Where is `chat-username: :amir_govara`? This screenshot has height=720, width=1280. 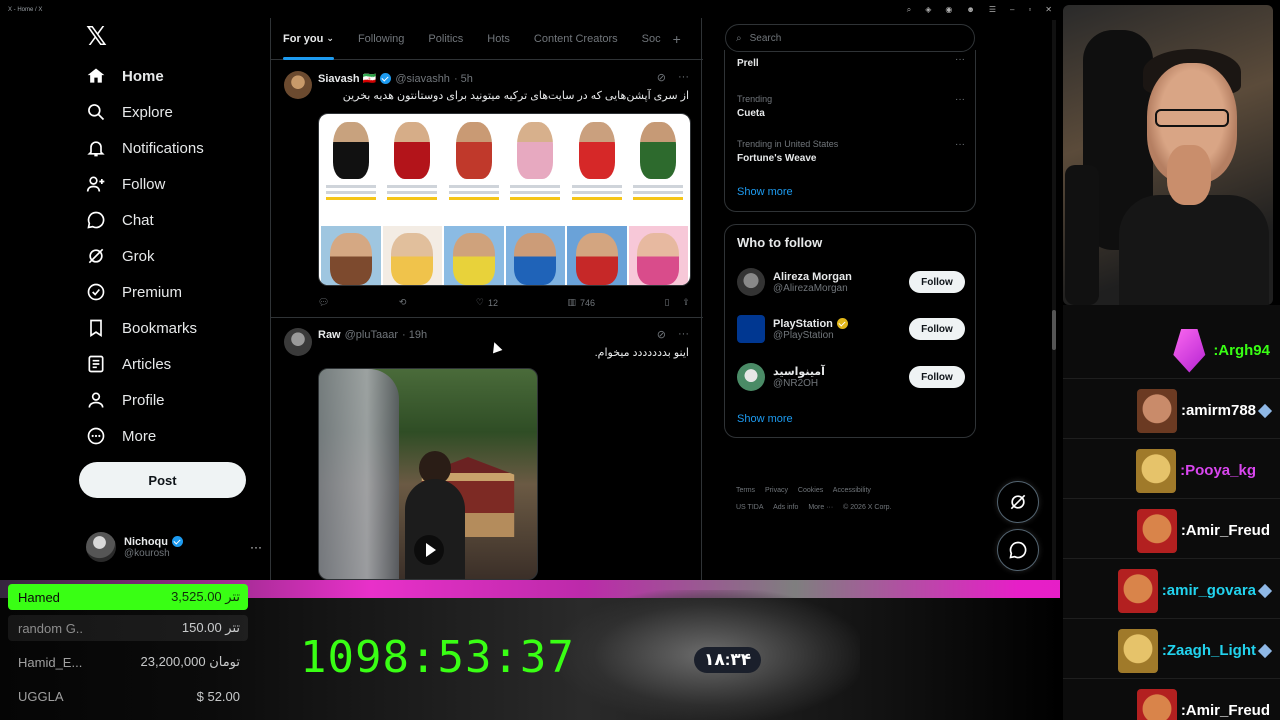 chat-username: :amir_govara is located at coordinates (1209, 590).